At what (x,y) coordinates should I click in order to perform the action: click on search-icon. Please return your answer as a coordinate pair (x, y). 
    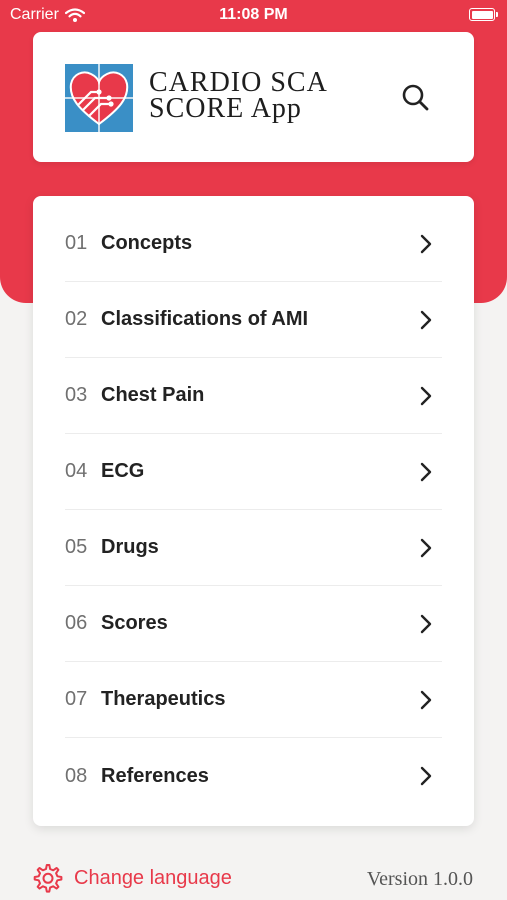
    Looking at the image, I should click on (415, 97).